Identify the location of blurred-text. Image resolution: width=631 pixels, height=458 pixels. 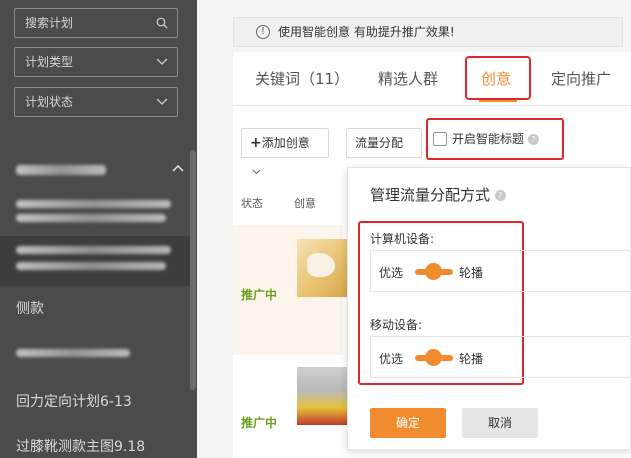
(61, 170).